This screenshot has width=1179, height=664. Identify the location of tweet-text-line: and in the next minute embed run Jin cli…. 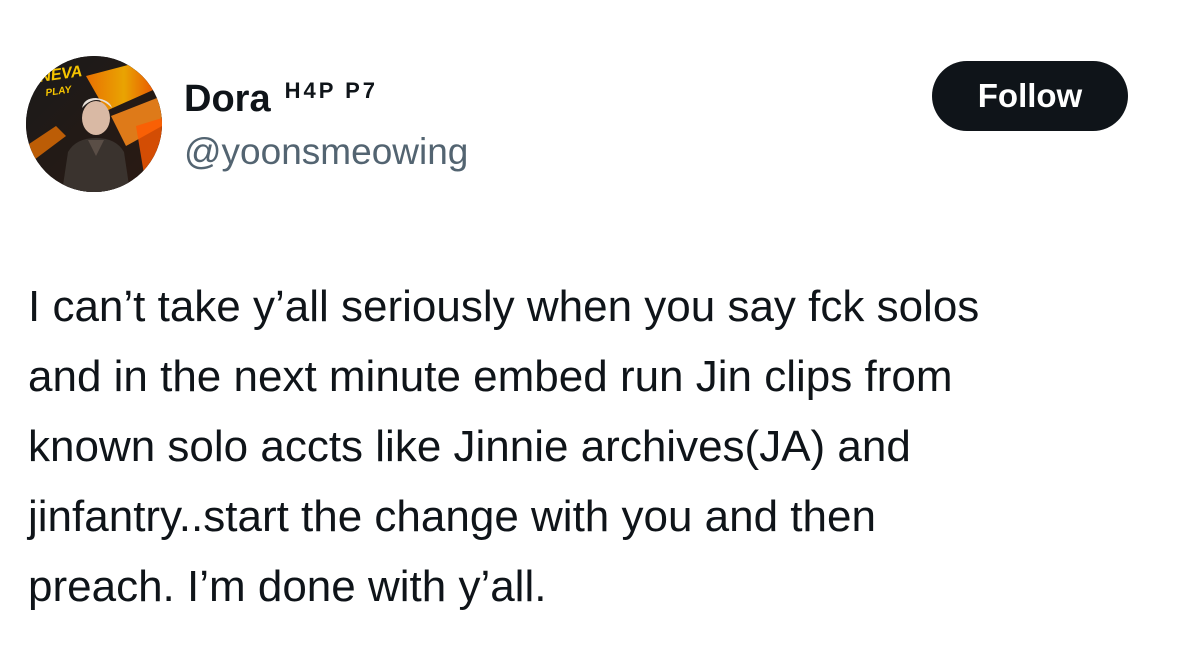
(490, 376).